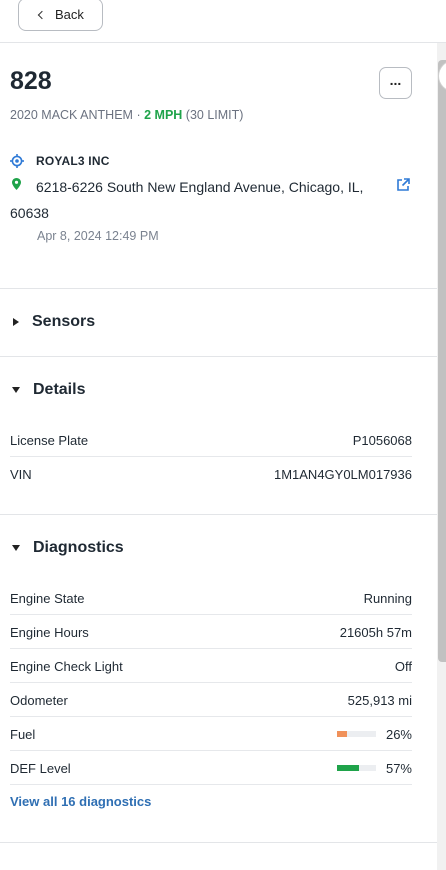 Image resolution: width=446 pixels, height=870 pixels. I want to click on diagnostic-row-engine-check-light: Engine Check Light Off, so click(211, 666).